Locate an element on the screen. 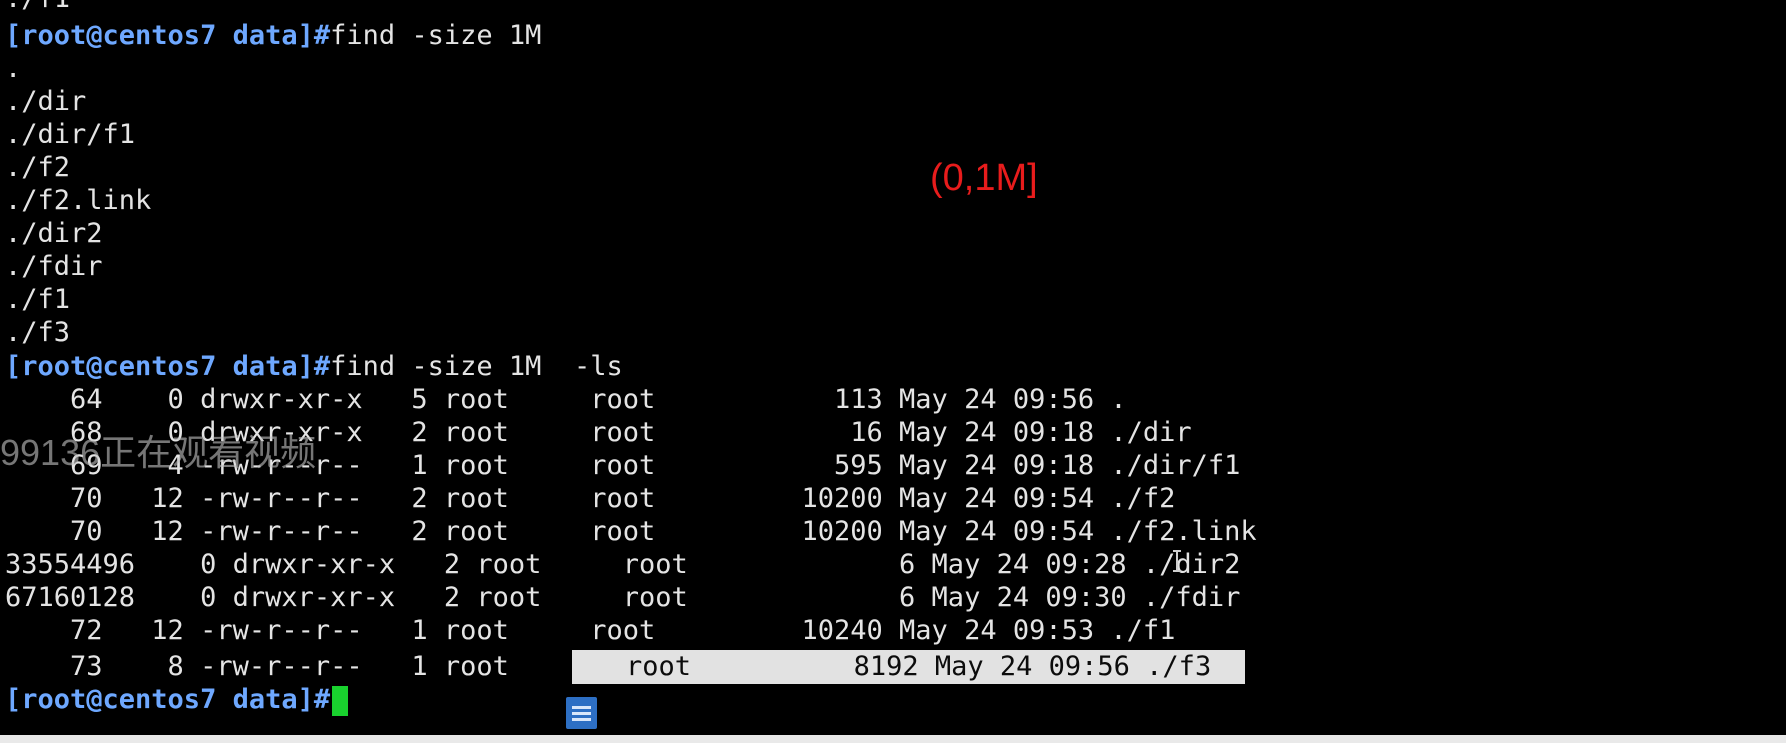 This screenshot has width=1786, height=743. output-line: ./dir/f1 is located at coordinates (70, 134).